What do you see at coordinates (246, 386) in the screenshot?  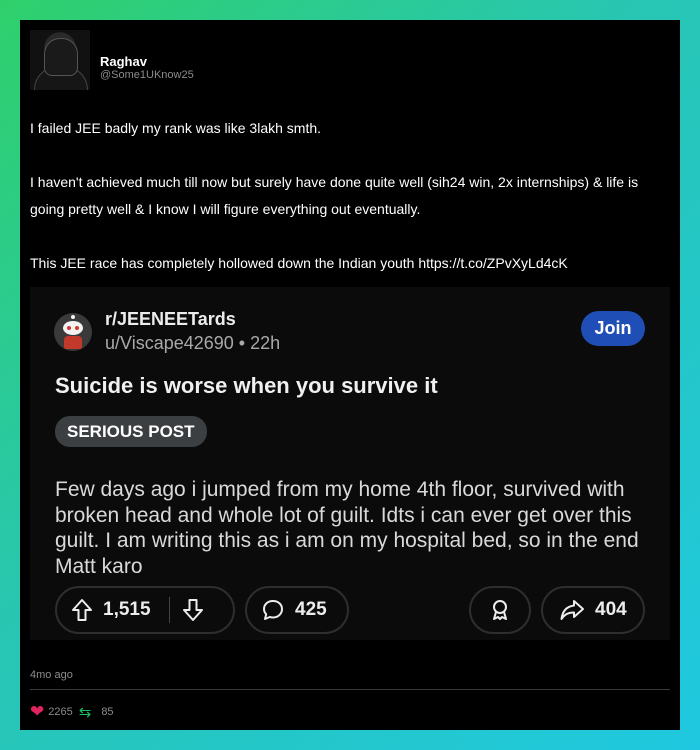 I see `post-title: Suicide is worse when you survive it` at bounding box center [246, 386].